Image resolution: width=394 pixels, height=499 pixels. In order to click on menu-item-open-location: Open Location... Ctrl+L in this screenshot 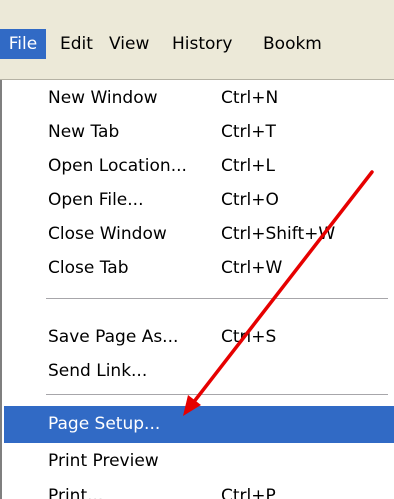, I will do `click(199, 166)`.